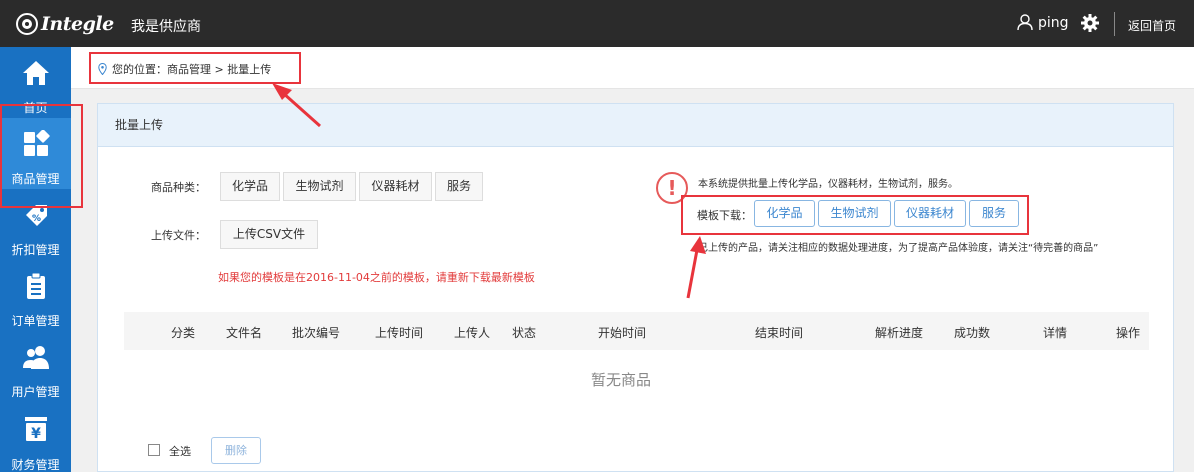 This screenshot has width=1194, height=472. Describe the element at coordinates (316, 333) in the screenshot. I see `column-header: 批次编号` at that location.